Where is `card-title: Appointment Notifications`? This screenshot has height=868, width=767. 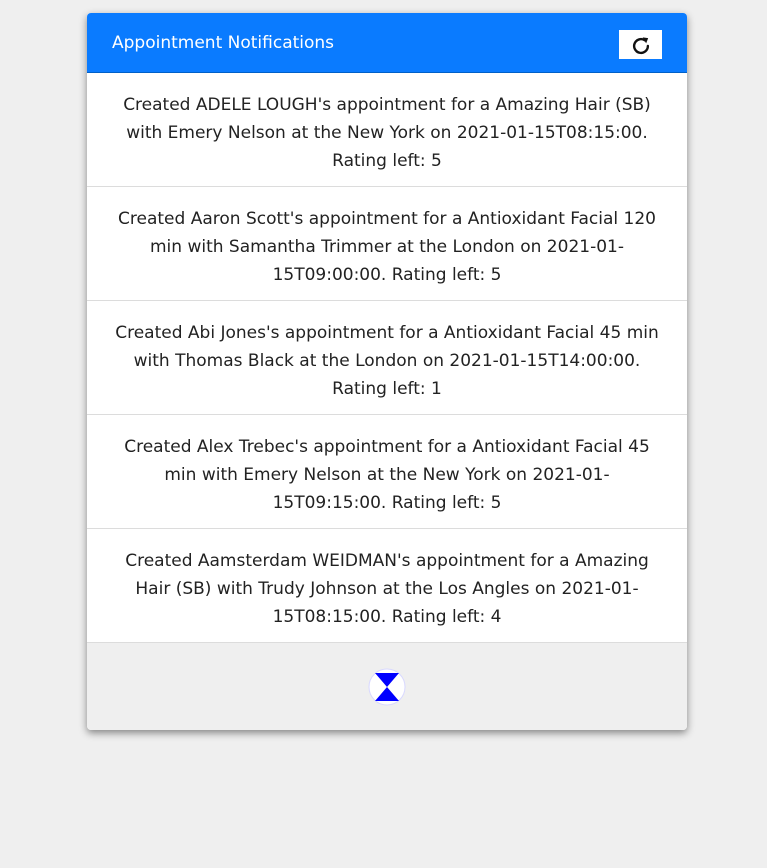
card-title: Appointment Notifications is located at coordinates (223, 43).